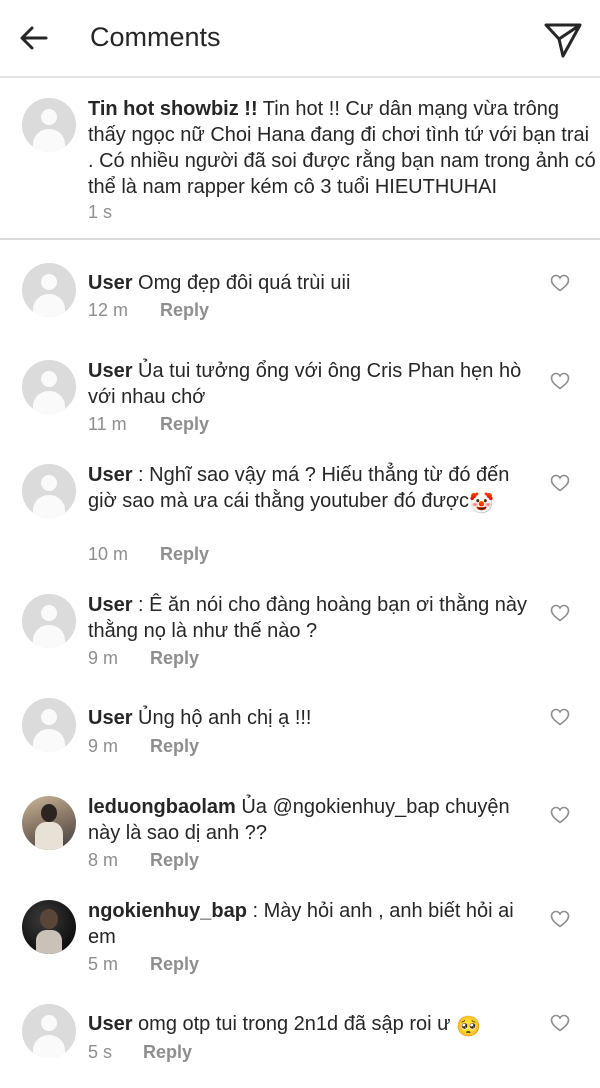 Image resolution: width=600 pixels, height=1088 pixels. I want to click on comment-meta: 8 m, so click(103, 860).